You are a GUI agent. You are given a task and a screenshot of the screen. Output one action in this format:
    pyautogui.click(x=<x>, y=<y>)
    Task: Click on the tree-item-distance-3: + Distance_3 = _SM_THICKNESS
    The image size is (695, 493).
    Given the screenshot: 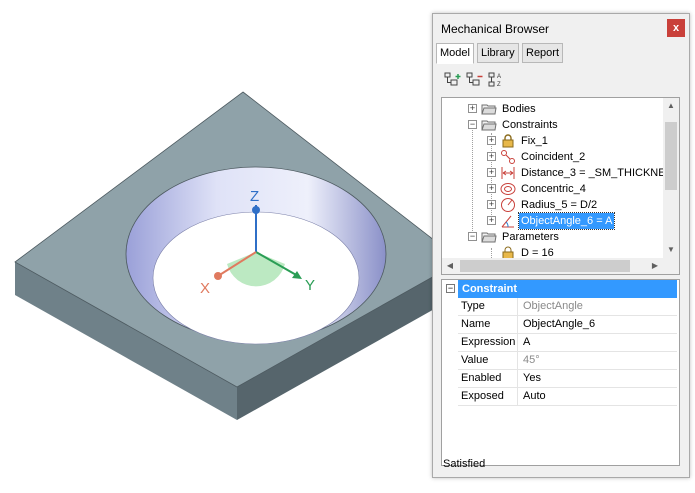 What is the action you would take?
    pyautogui.click(x=560, y=173)
    